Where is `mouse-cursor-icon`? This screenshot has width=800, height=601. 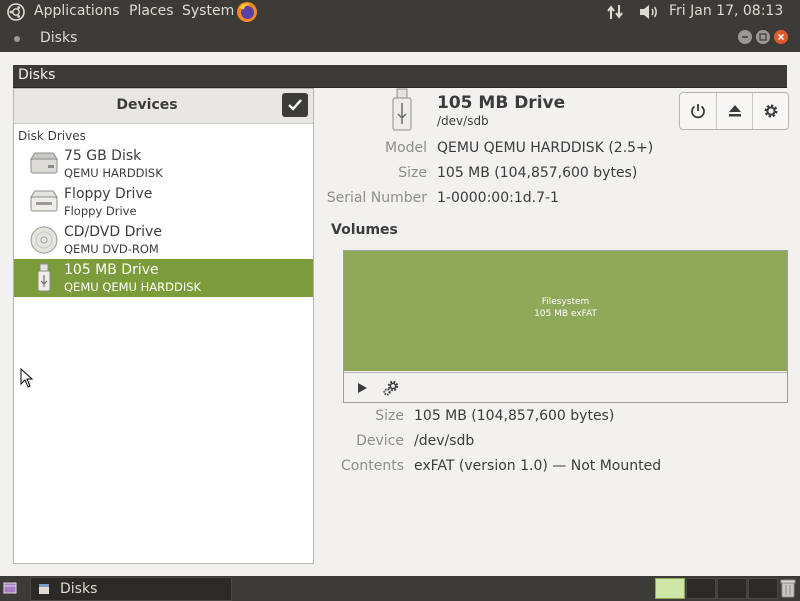 mouse-cursor-icon is located at coordinates (27, 378).